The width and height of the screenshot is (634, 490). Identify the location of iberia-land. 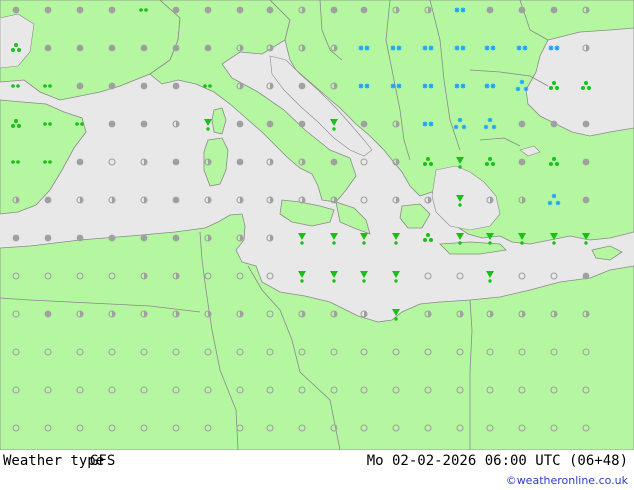
(43, 157).